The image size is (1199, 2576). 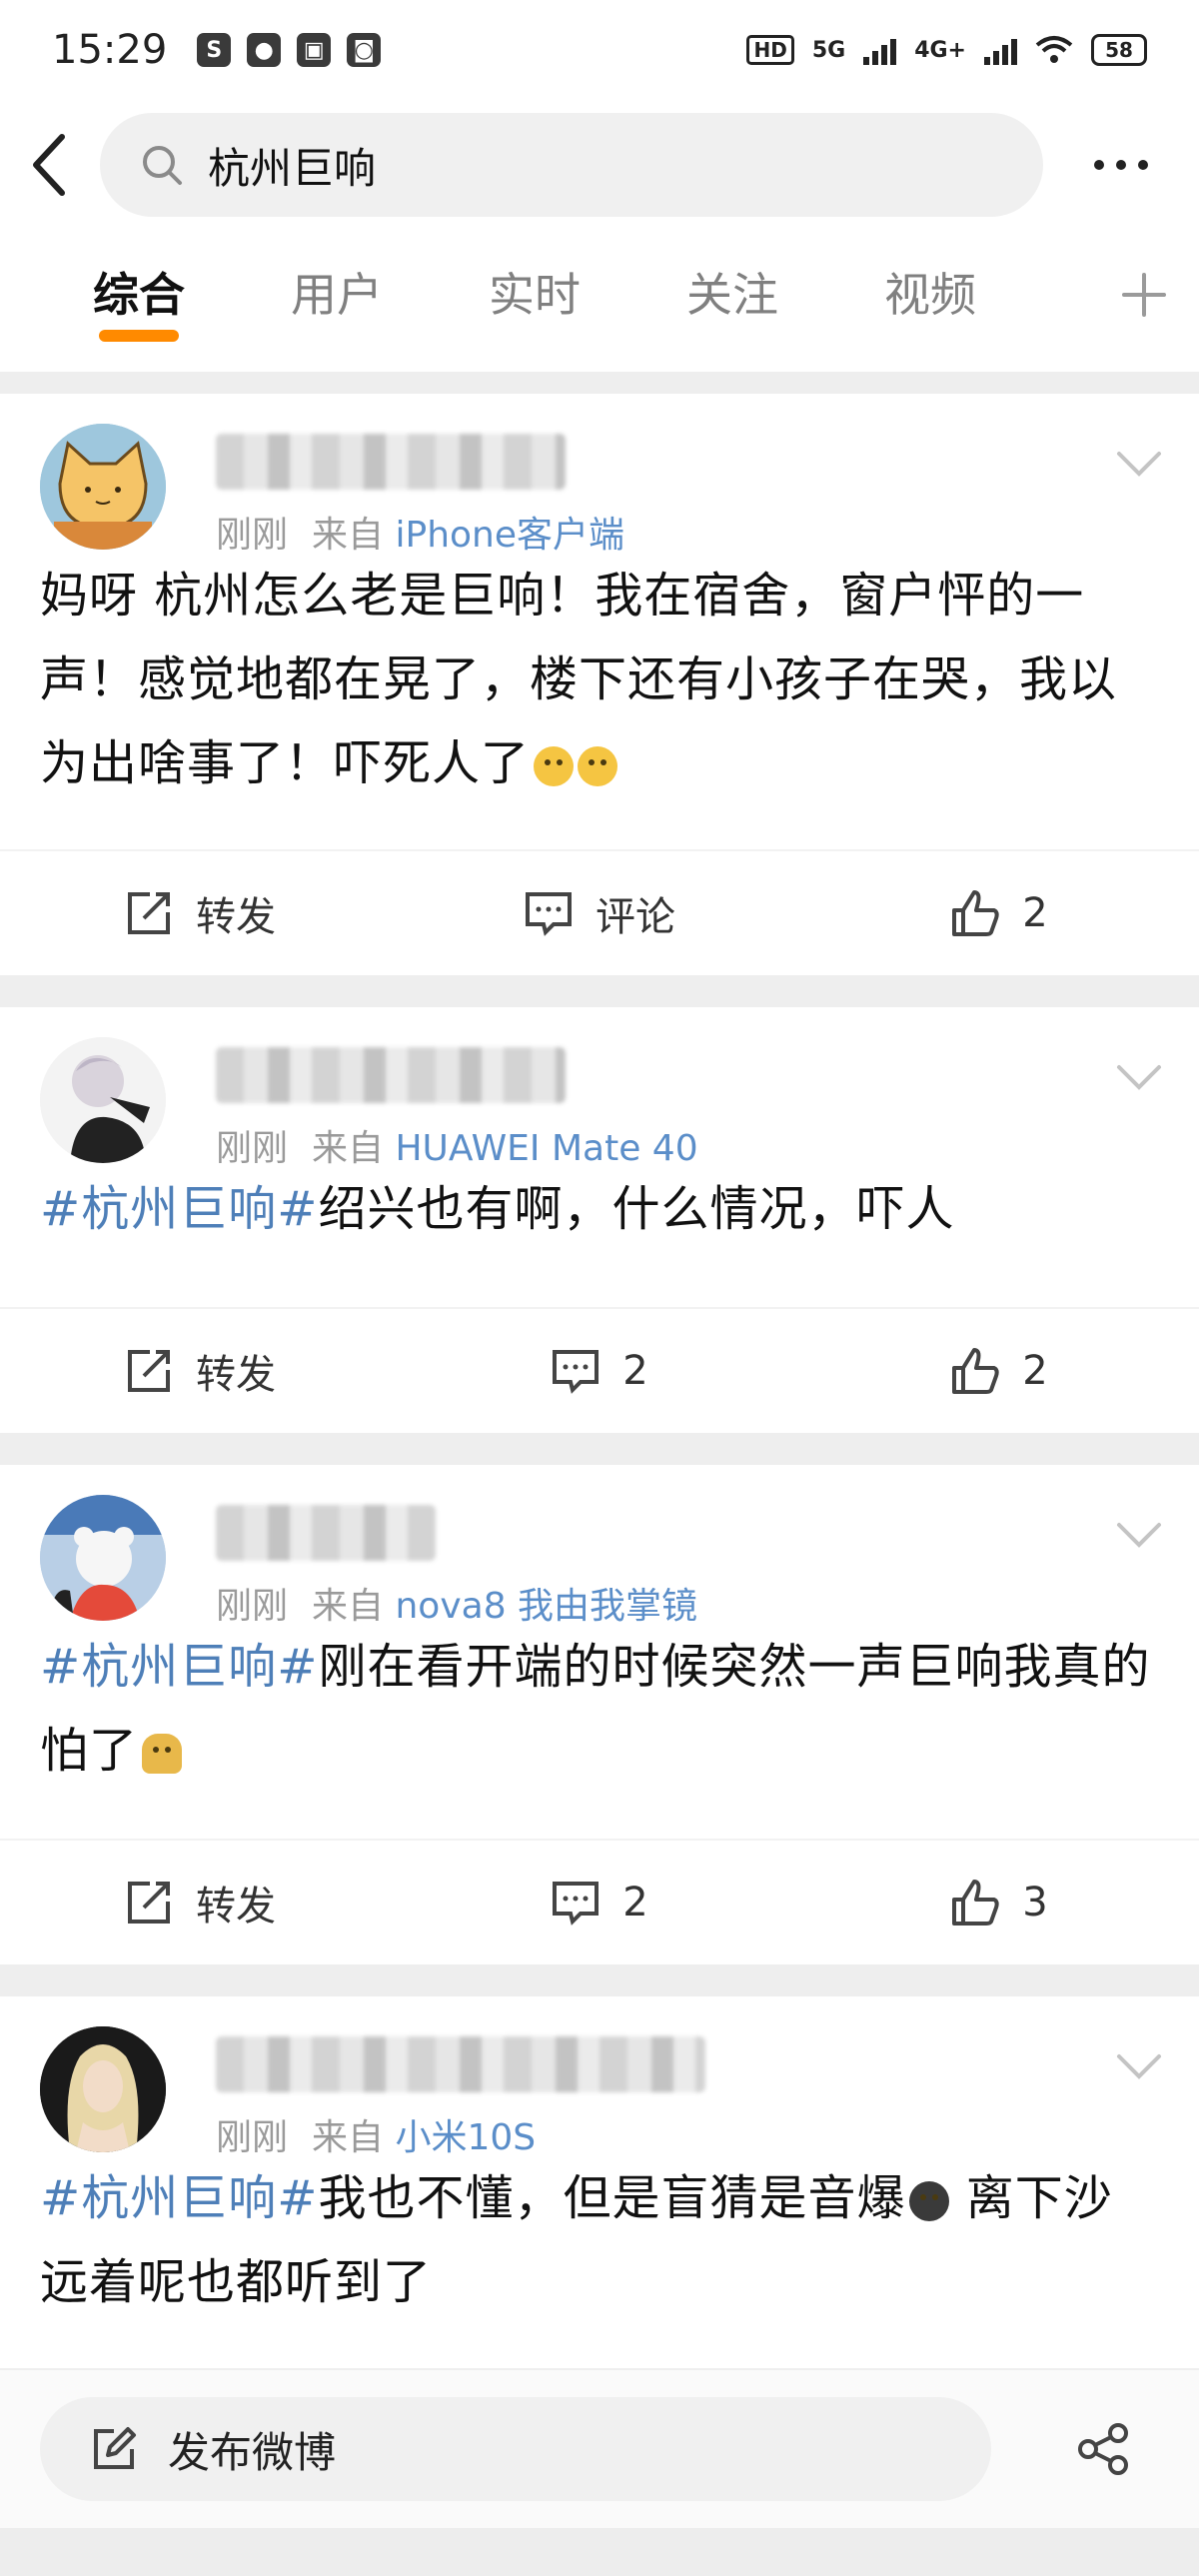 What do you see at coordinates (599, 50) in the screenshot?
I see `status-bar: 15:29 S ● ▣ ◙ HD 5G 4G+ 58` at bounding box center [599, 50].